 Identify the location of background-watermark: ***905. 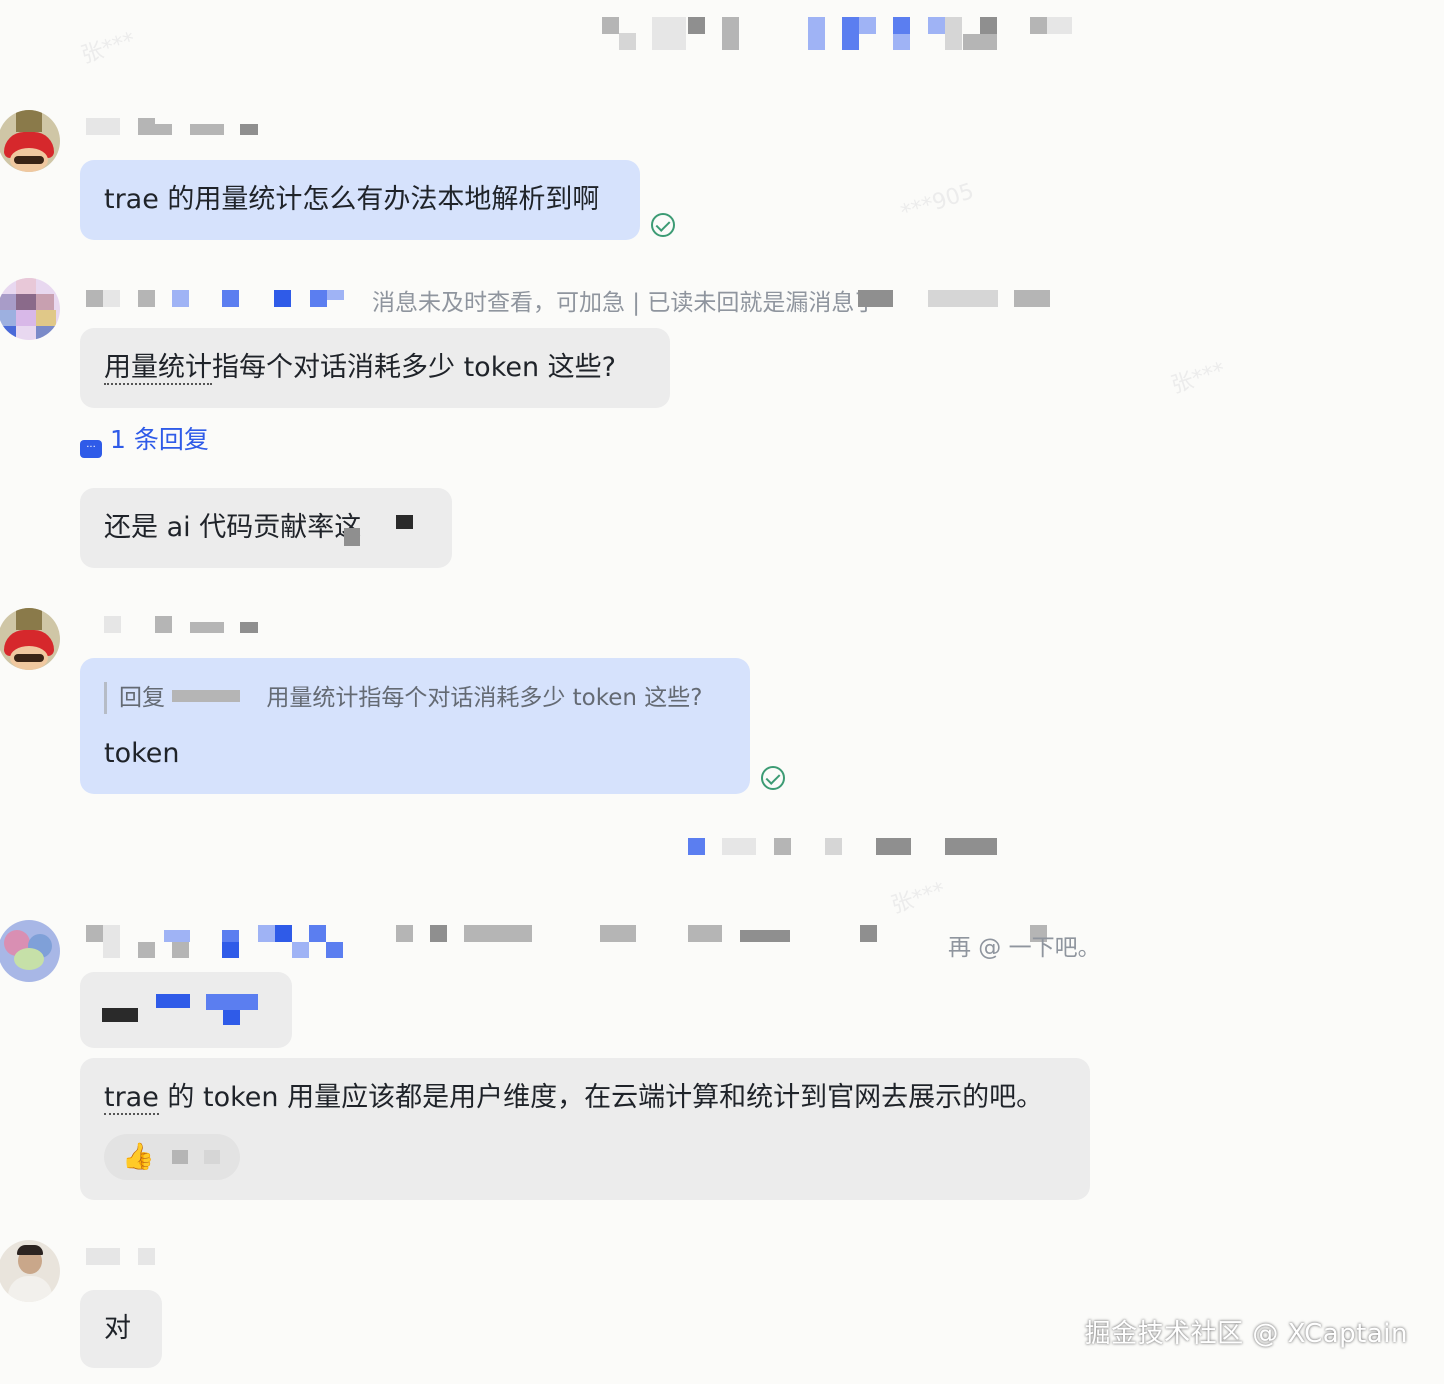
(937, 202).